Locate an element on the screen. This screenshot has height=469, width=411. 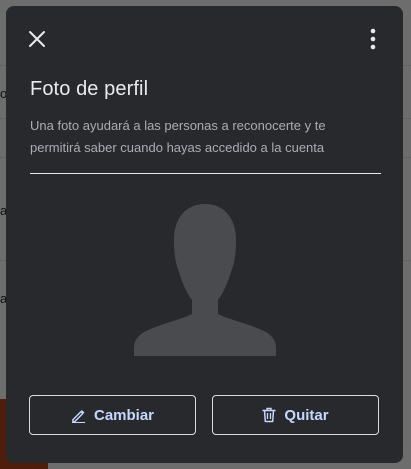
more-options-button is located at coordinates (373, 39).